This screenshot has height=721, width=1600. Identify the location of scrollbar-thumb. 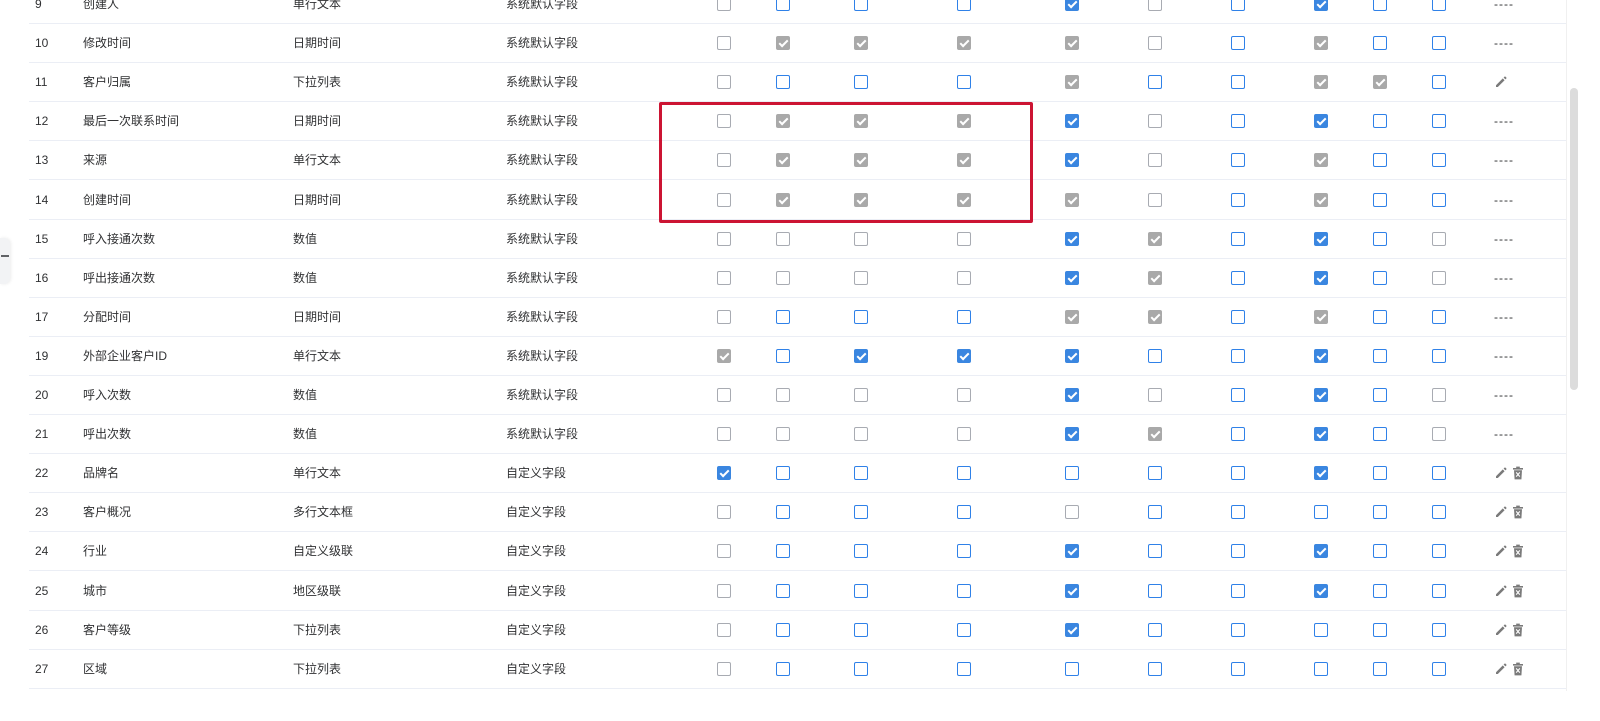
(1574, 239).